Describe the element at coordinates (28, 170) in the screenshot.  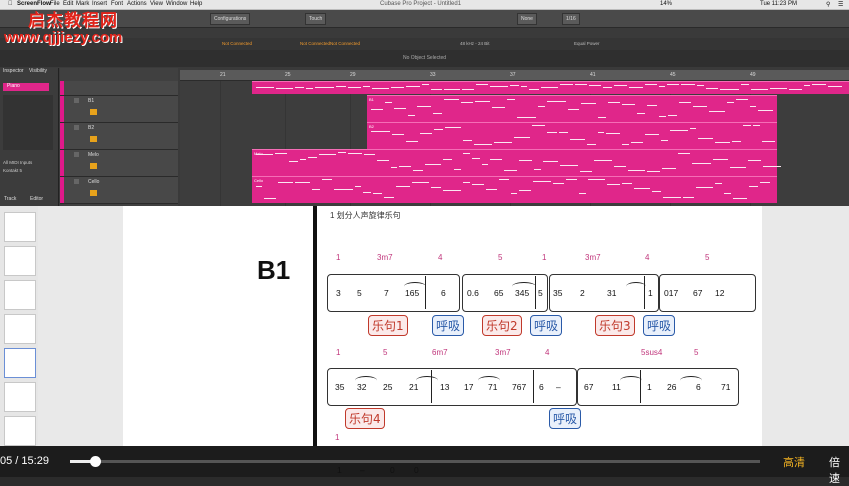
I see `inspector-output: Kontakt 5` at that location.